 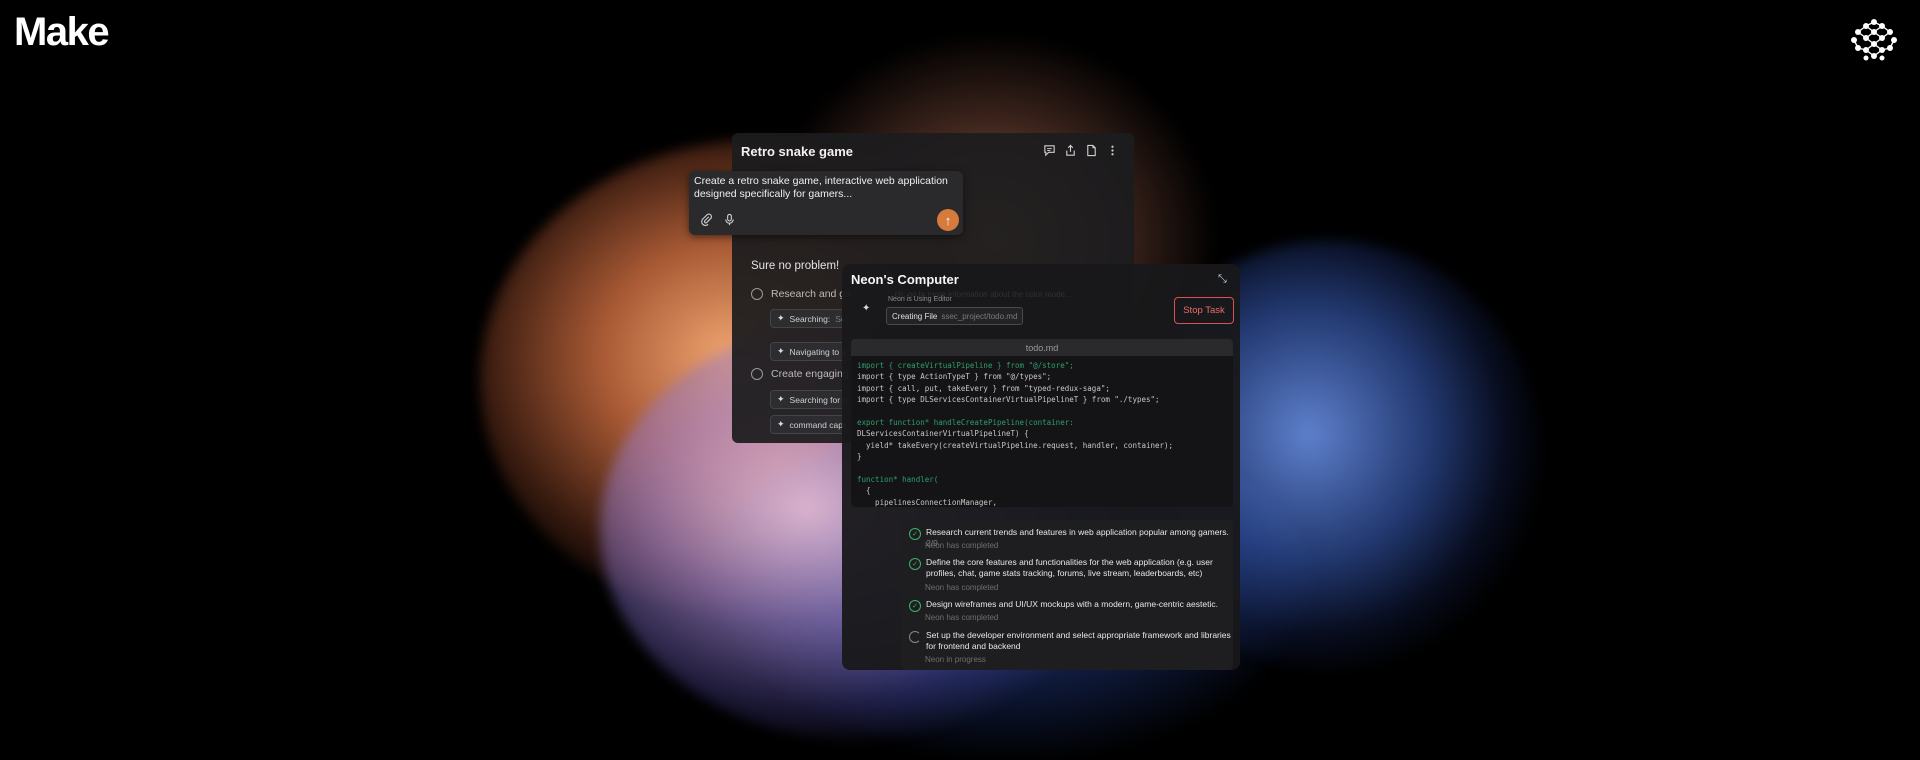 I want to click on document-icon, so click(x=1091, y=150).